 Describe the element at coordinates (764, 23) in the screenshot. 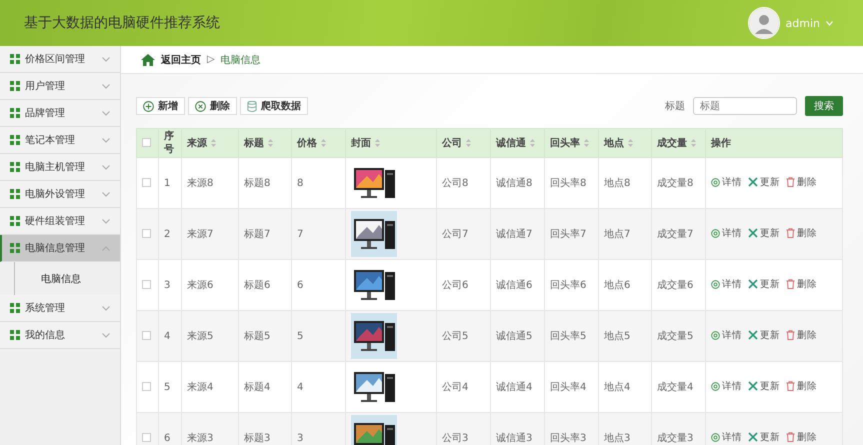

I see `avatar-icon` at that location.